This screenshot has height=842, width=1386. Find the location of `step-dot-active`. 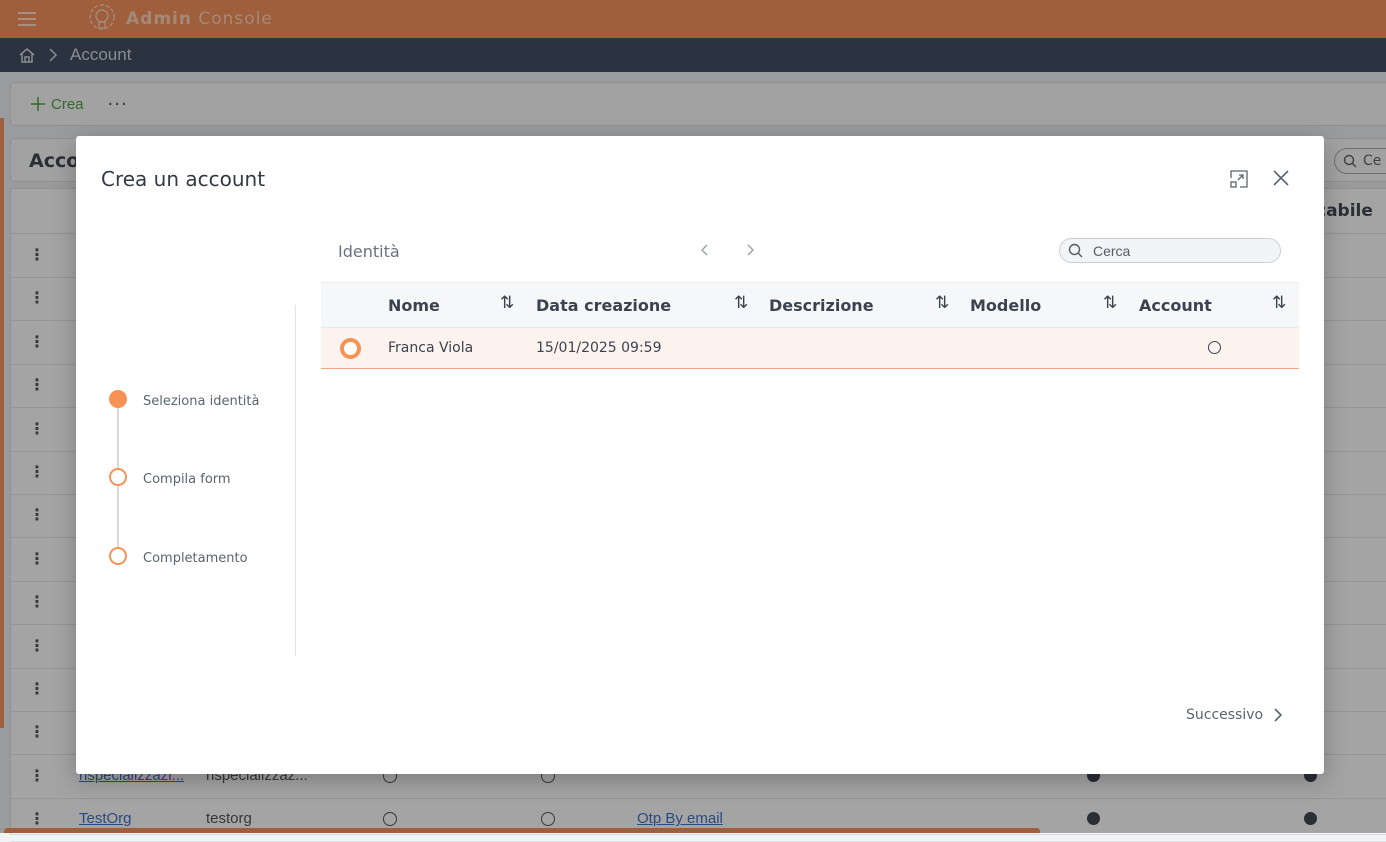

step-dot-active is located at coordinates (118, 399).